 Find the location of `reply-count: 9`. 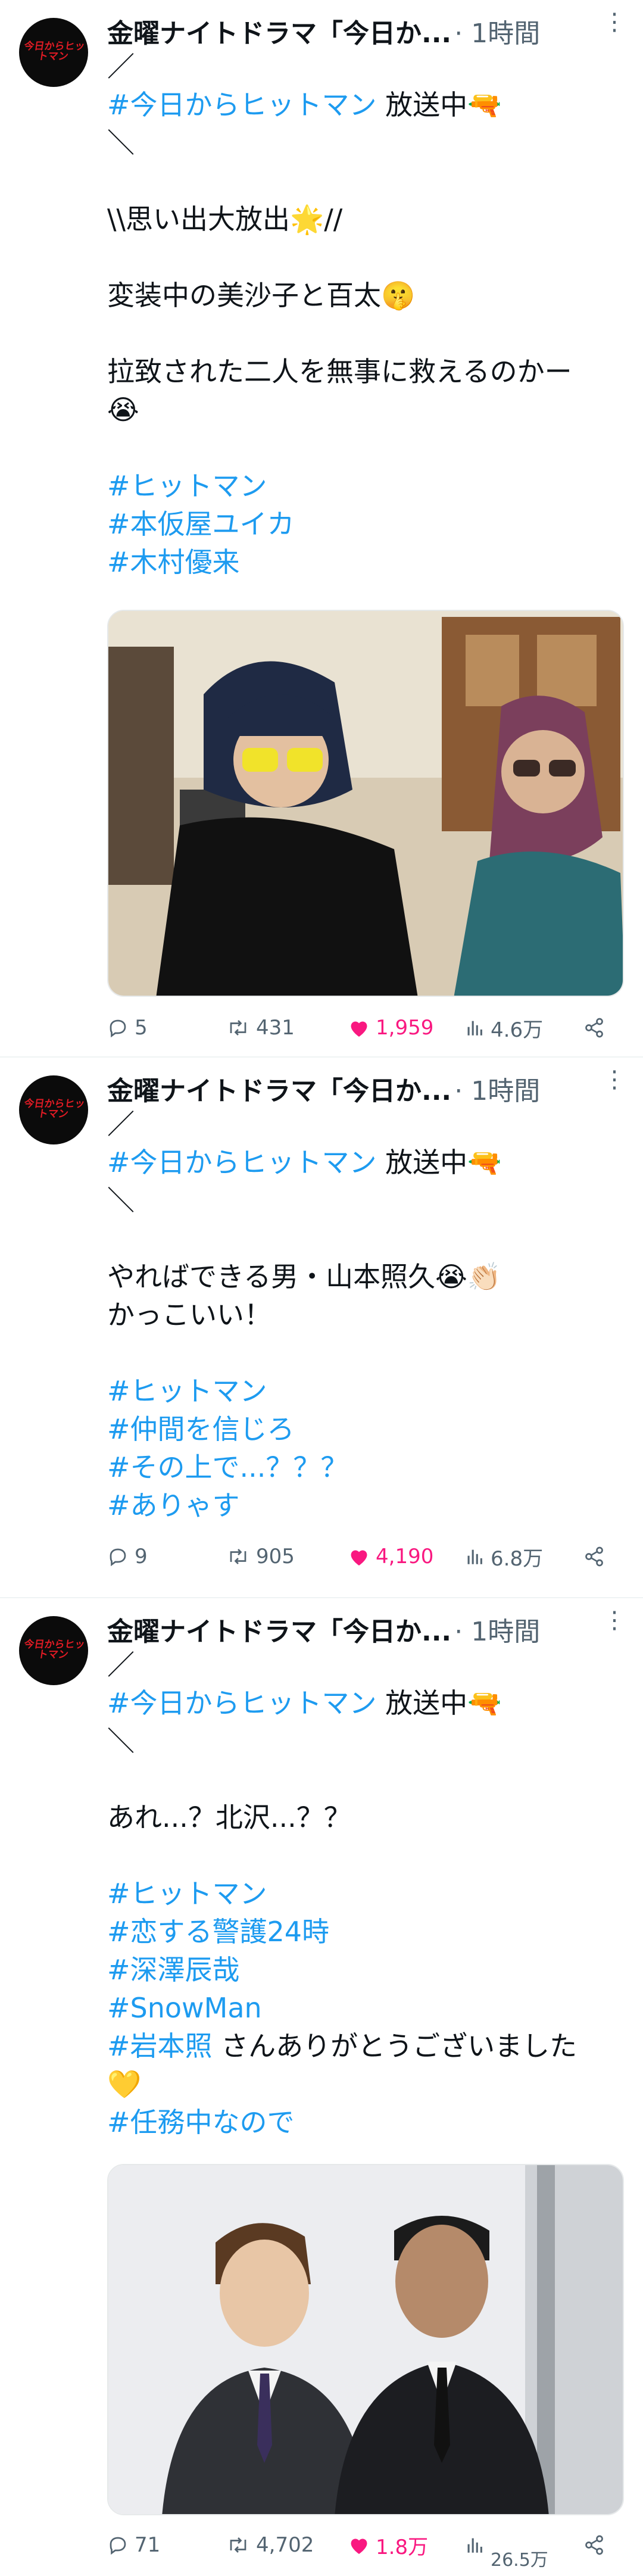

reply-count: 9 is located at coordinates (141, 1557).